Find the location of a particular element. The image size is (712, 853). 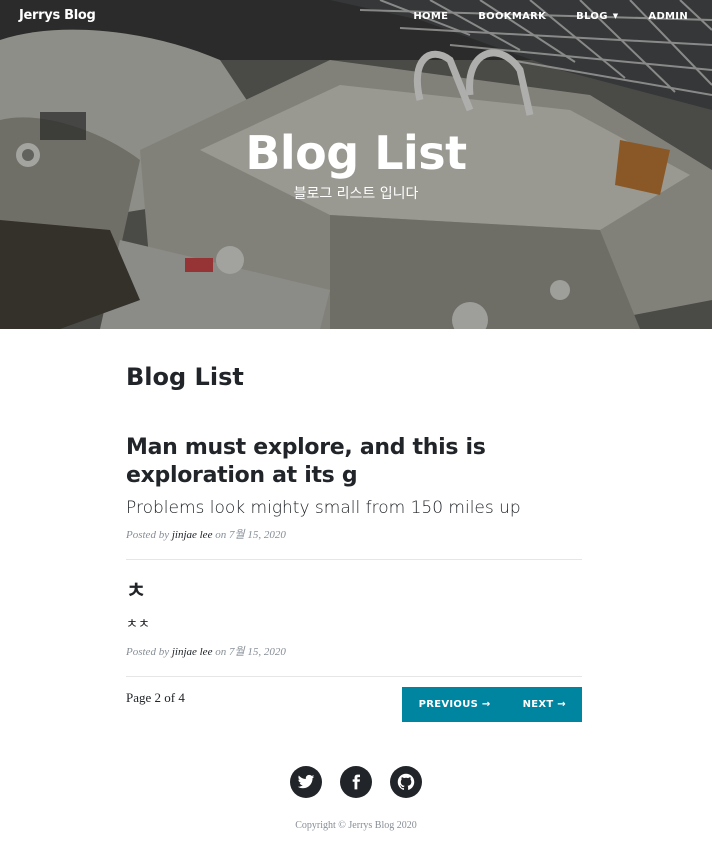

pager-buttons: PREVIOUS → NEXT → is located at coordinates (491, 704).